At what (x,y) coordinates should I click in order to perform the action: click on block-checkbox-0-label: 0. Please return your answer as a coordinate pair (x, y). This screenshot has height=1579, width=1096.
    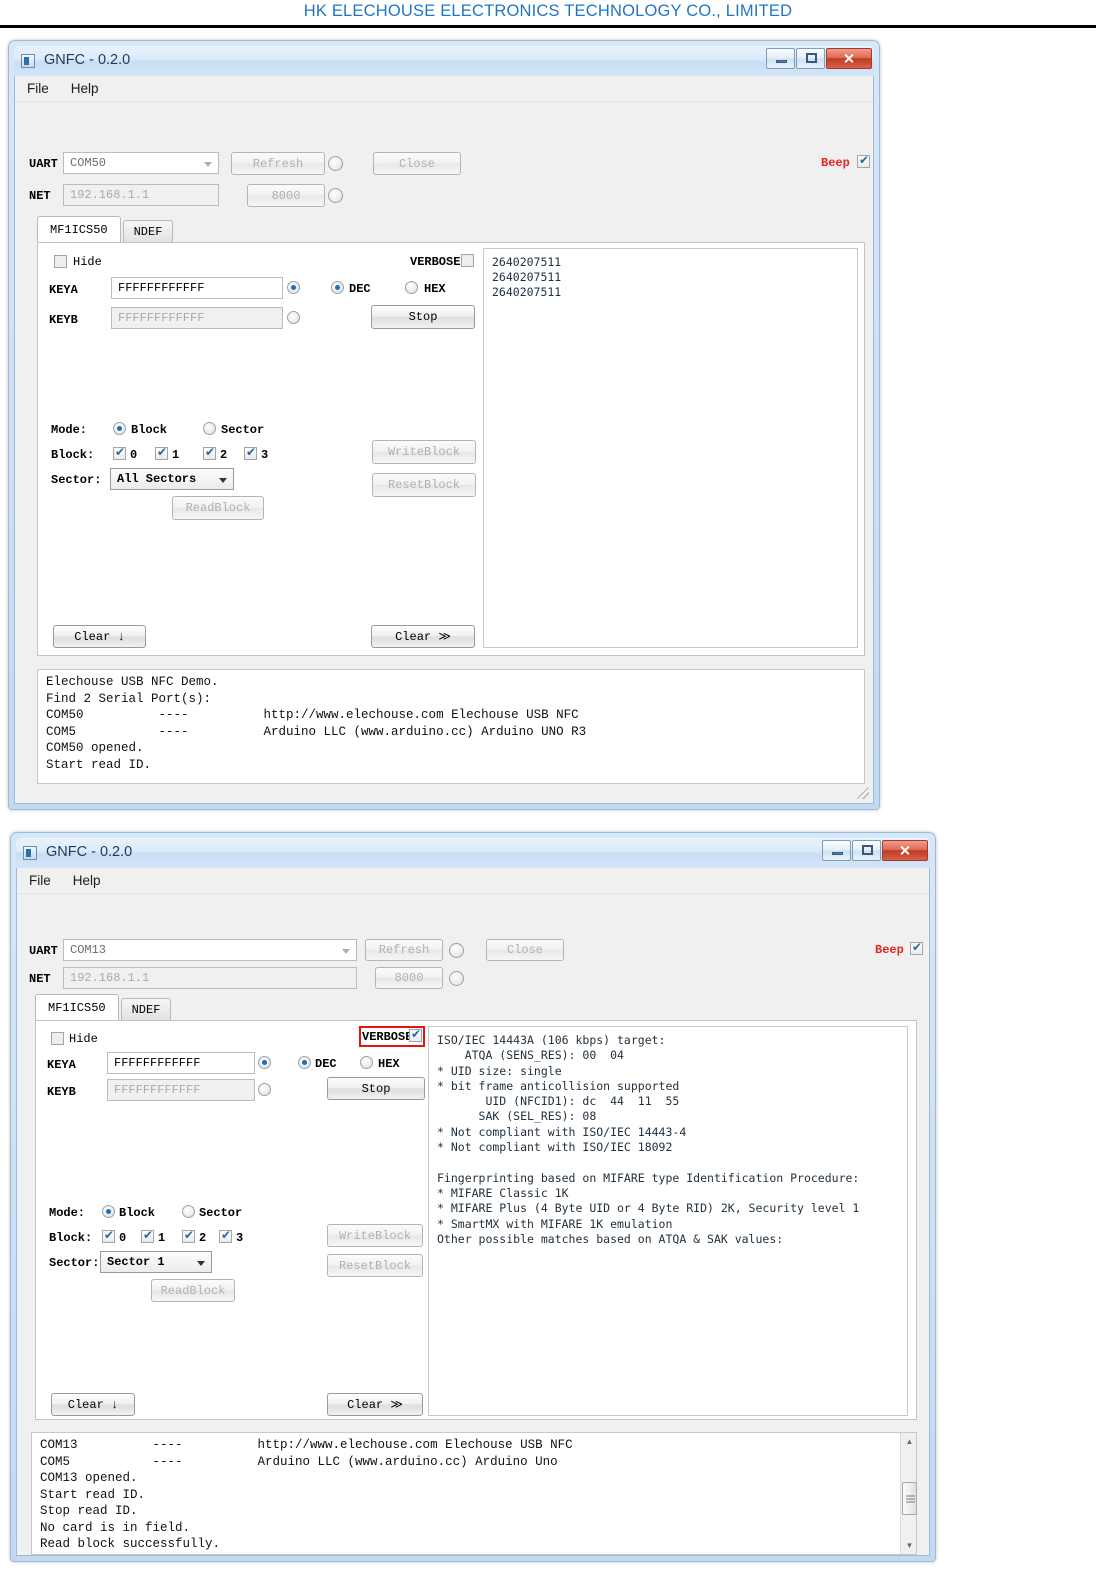
    Looking at the image, I should click on (123, 1238).